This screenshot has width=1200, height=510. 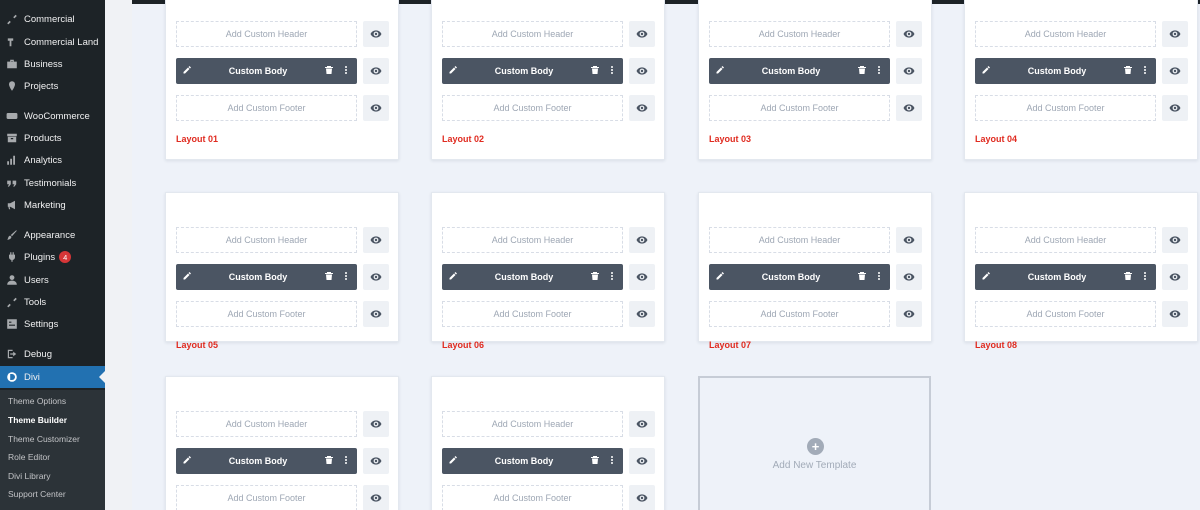 I want to click on submenu-support-center: Support Center, so click(x=37, y=494).